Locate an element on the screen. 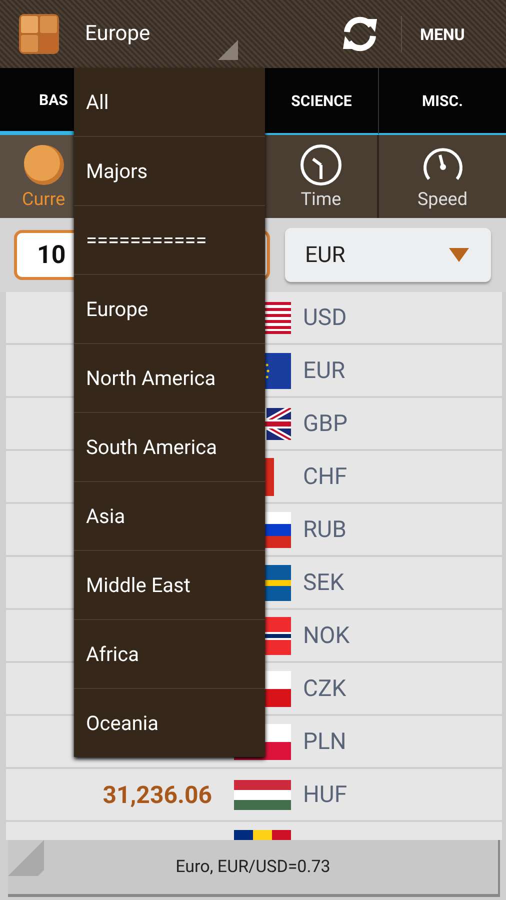 The width and height of the screenshot is (506, 900). currency-code: CZK is located at coordinates (324, 688).